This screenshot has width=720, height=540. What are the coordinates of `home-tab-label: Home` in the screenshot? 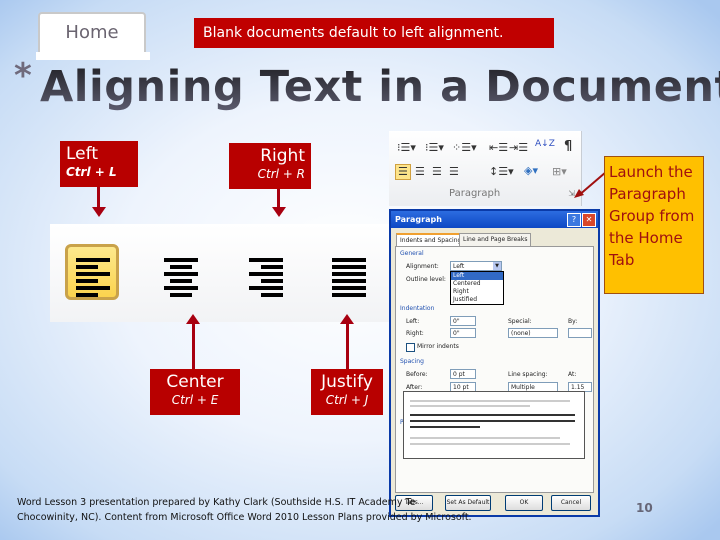 It's located at (92, 32).